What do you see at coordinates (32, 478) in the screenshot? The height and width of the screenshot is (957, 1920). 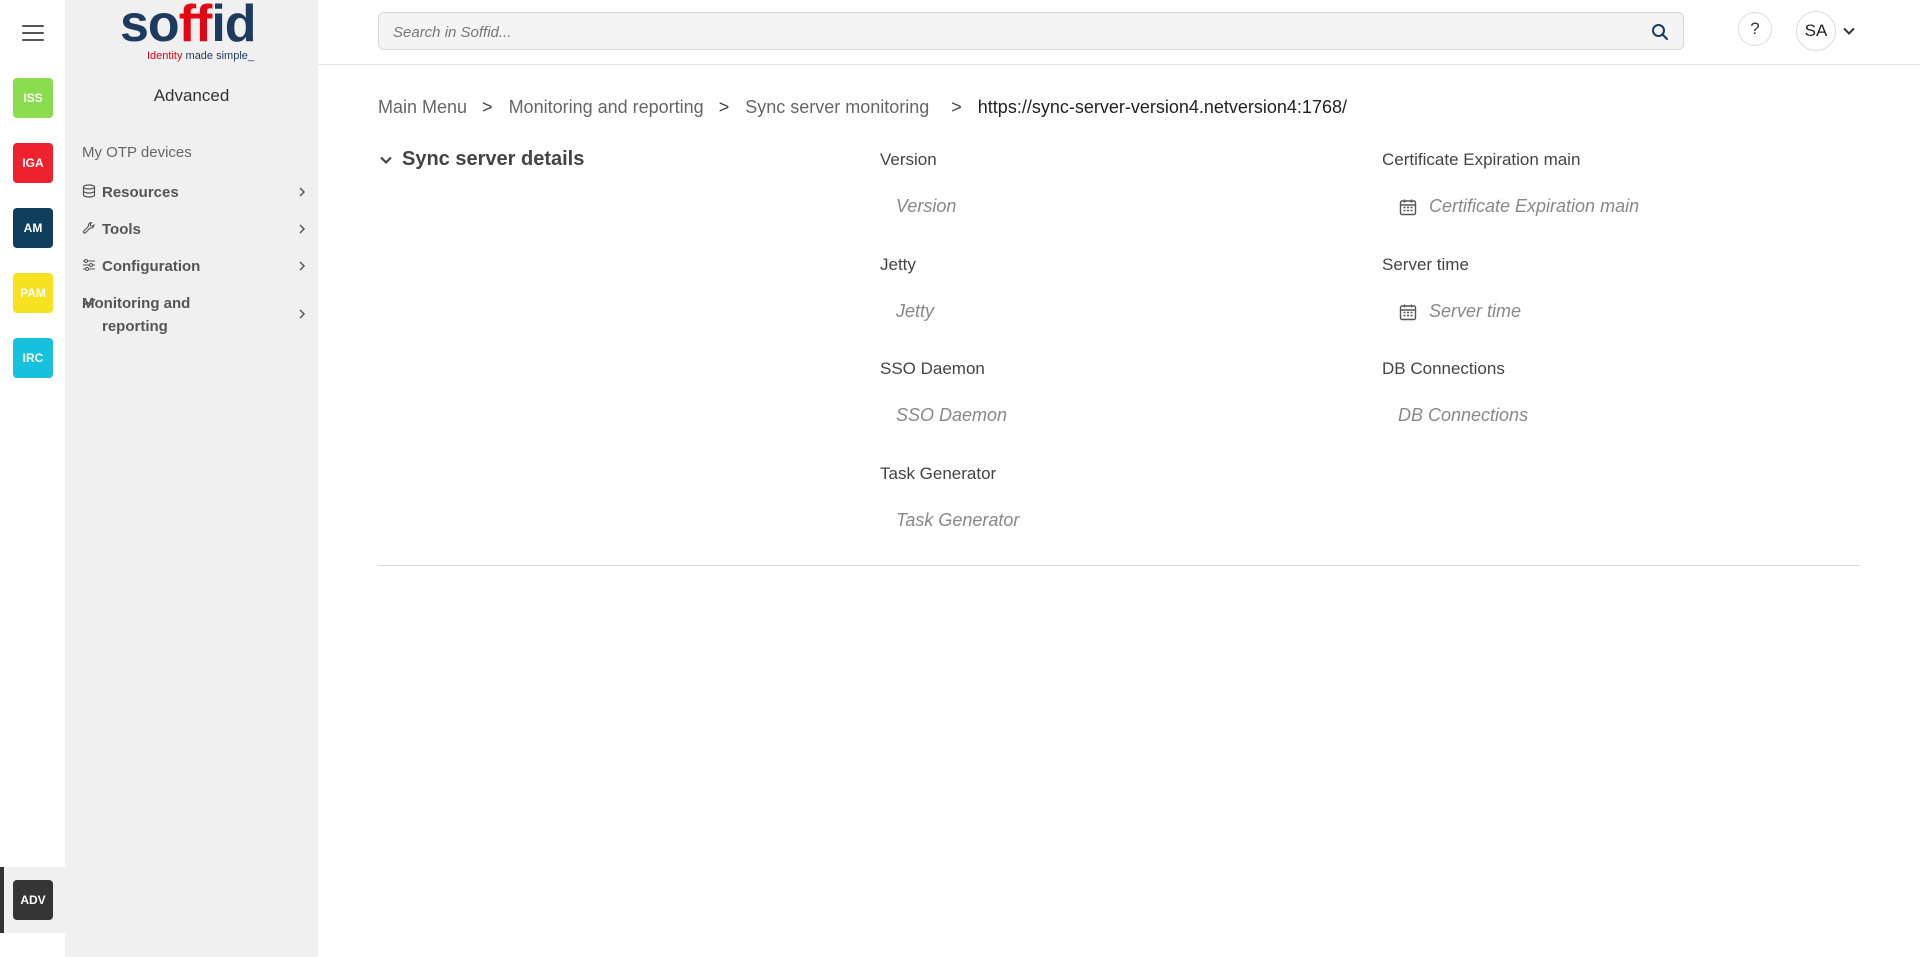 I see `app-rail: ISS IGA AM PAM IRC ADV` at bounding box center [32, 478].